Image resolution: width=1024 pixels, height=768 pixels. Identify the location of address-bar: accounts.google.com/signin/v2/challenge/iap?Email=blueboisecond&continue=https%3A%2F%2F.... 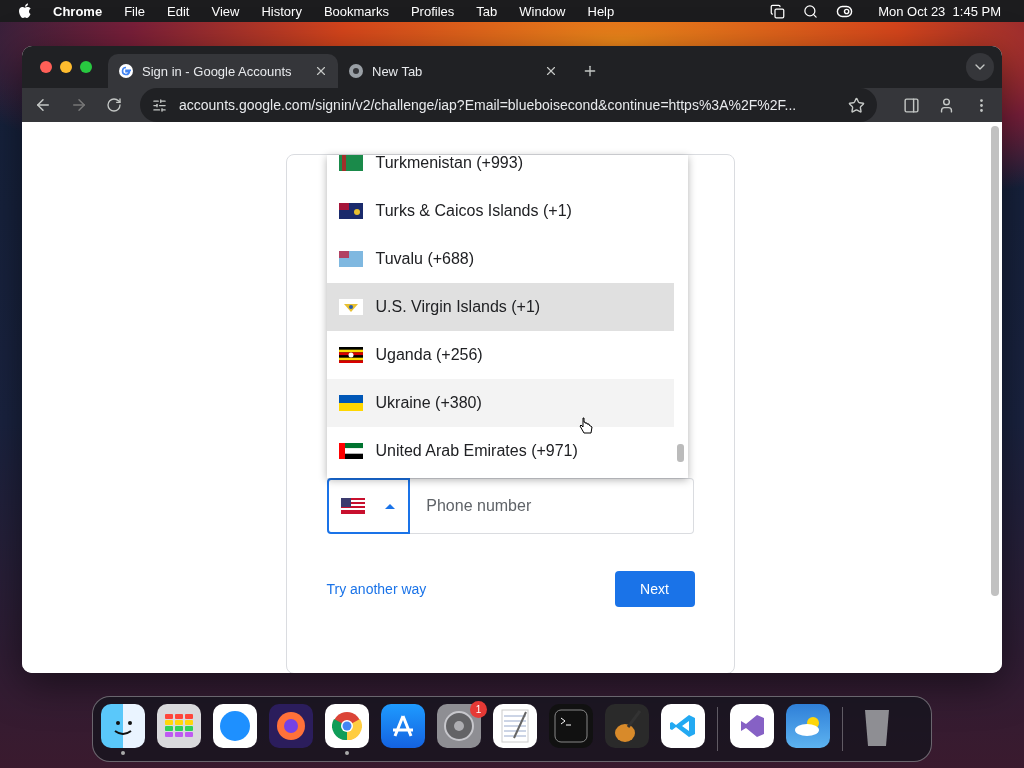
(508, 105).